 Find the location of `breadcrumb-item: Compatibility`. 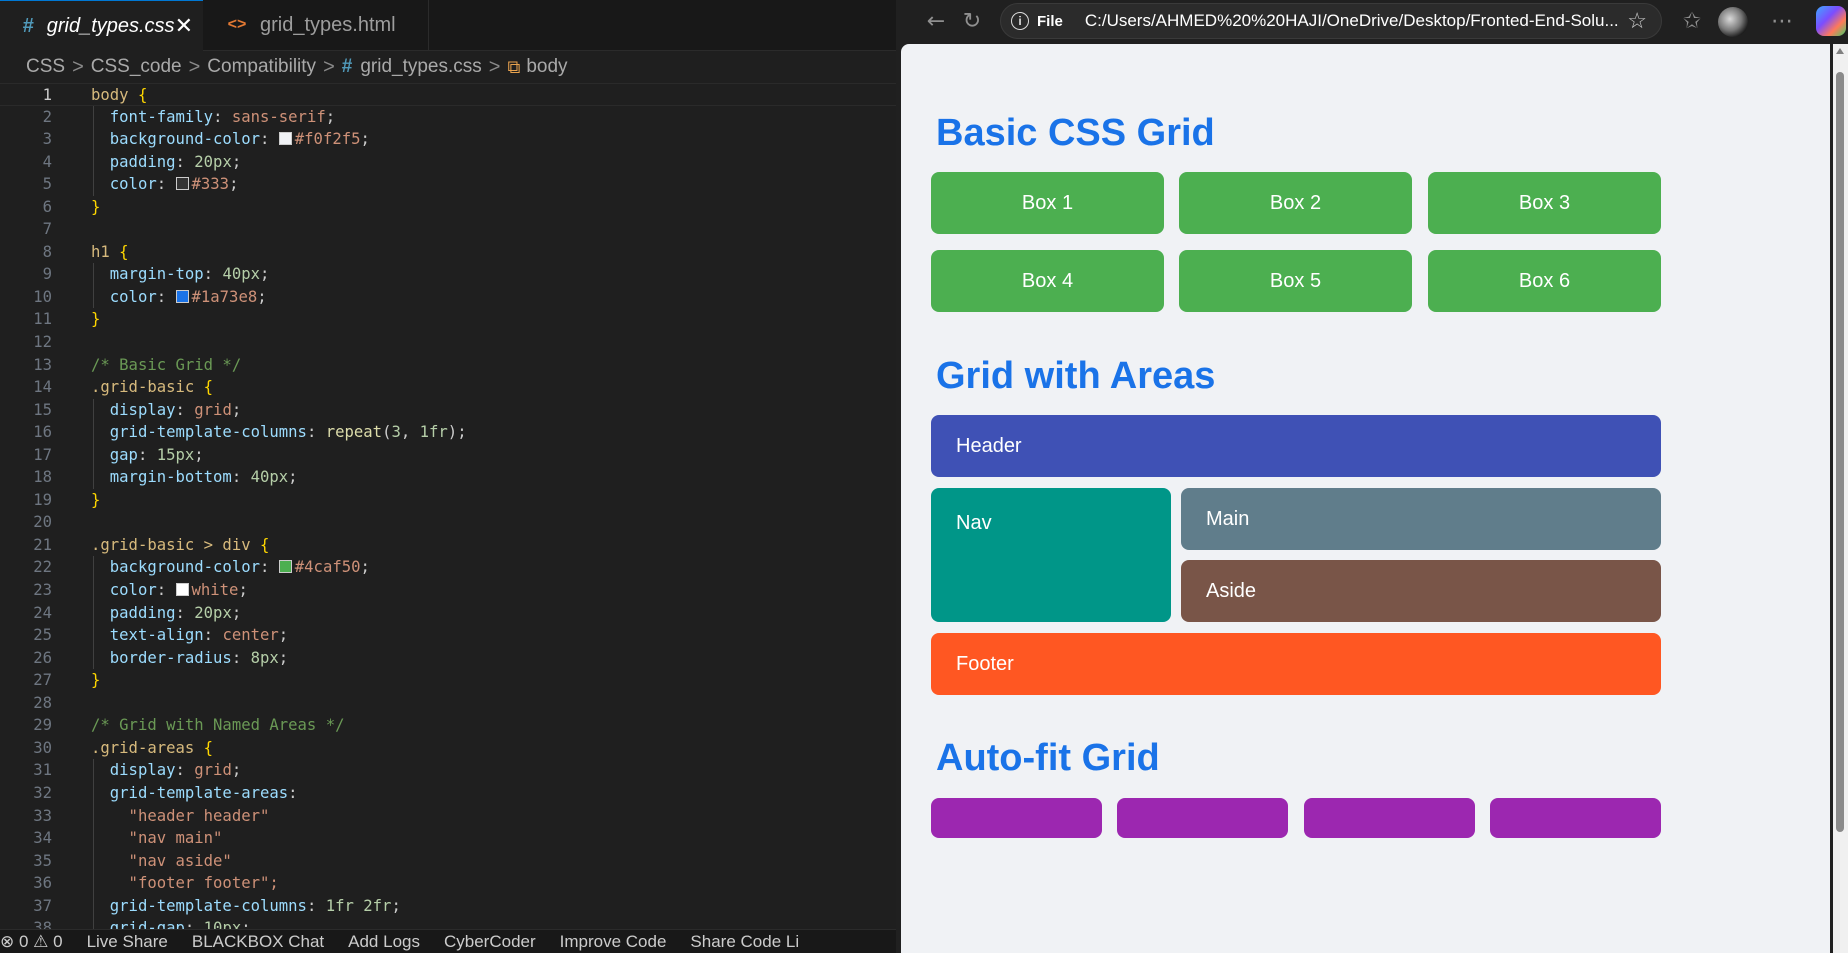

breadcrumb-item: Compatibility is located at coordinates (261, 67).